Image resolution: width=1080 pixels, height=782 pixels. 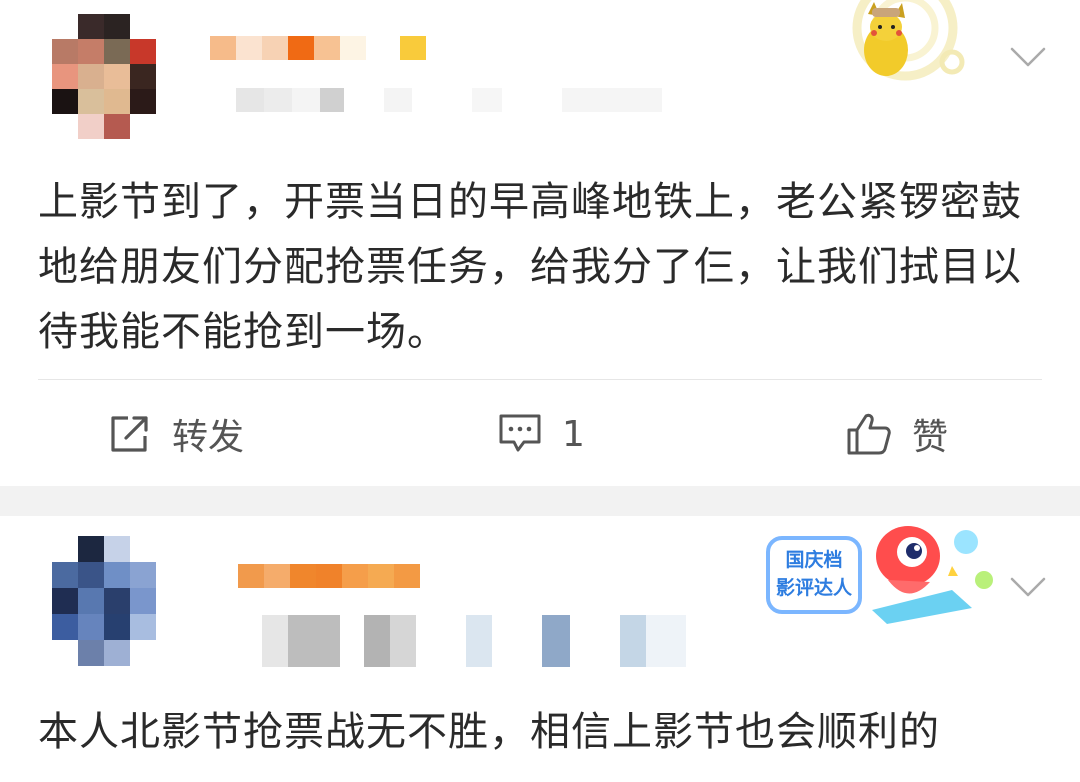 What do you see at coordinates (129, 434) in the screenshot?
I see `share-square-icon` at bounding box center [129, 434].